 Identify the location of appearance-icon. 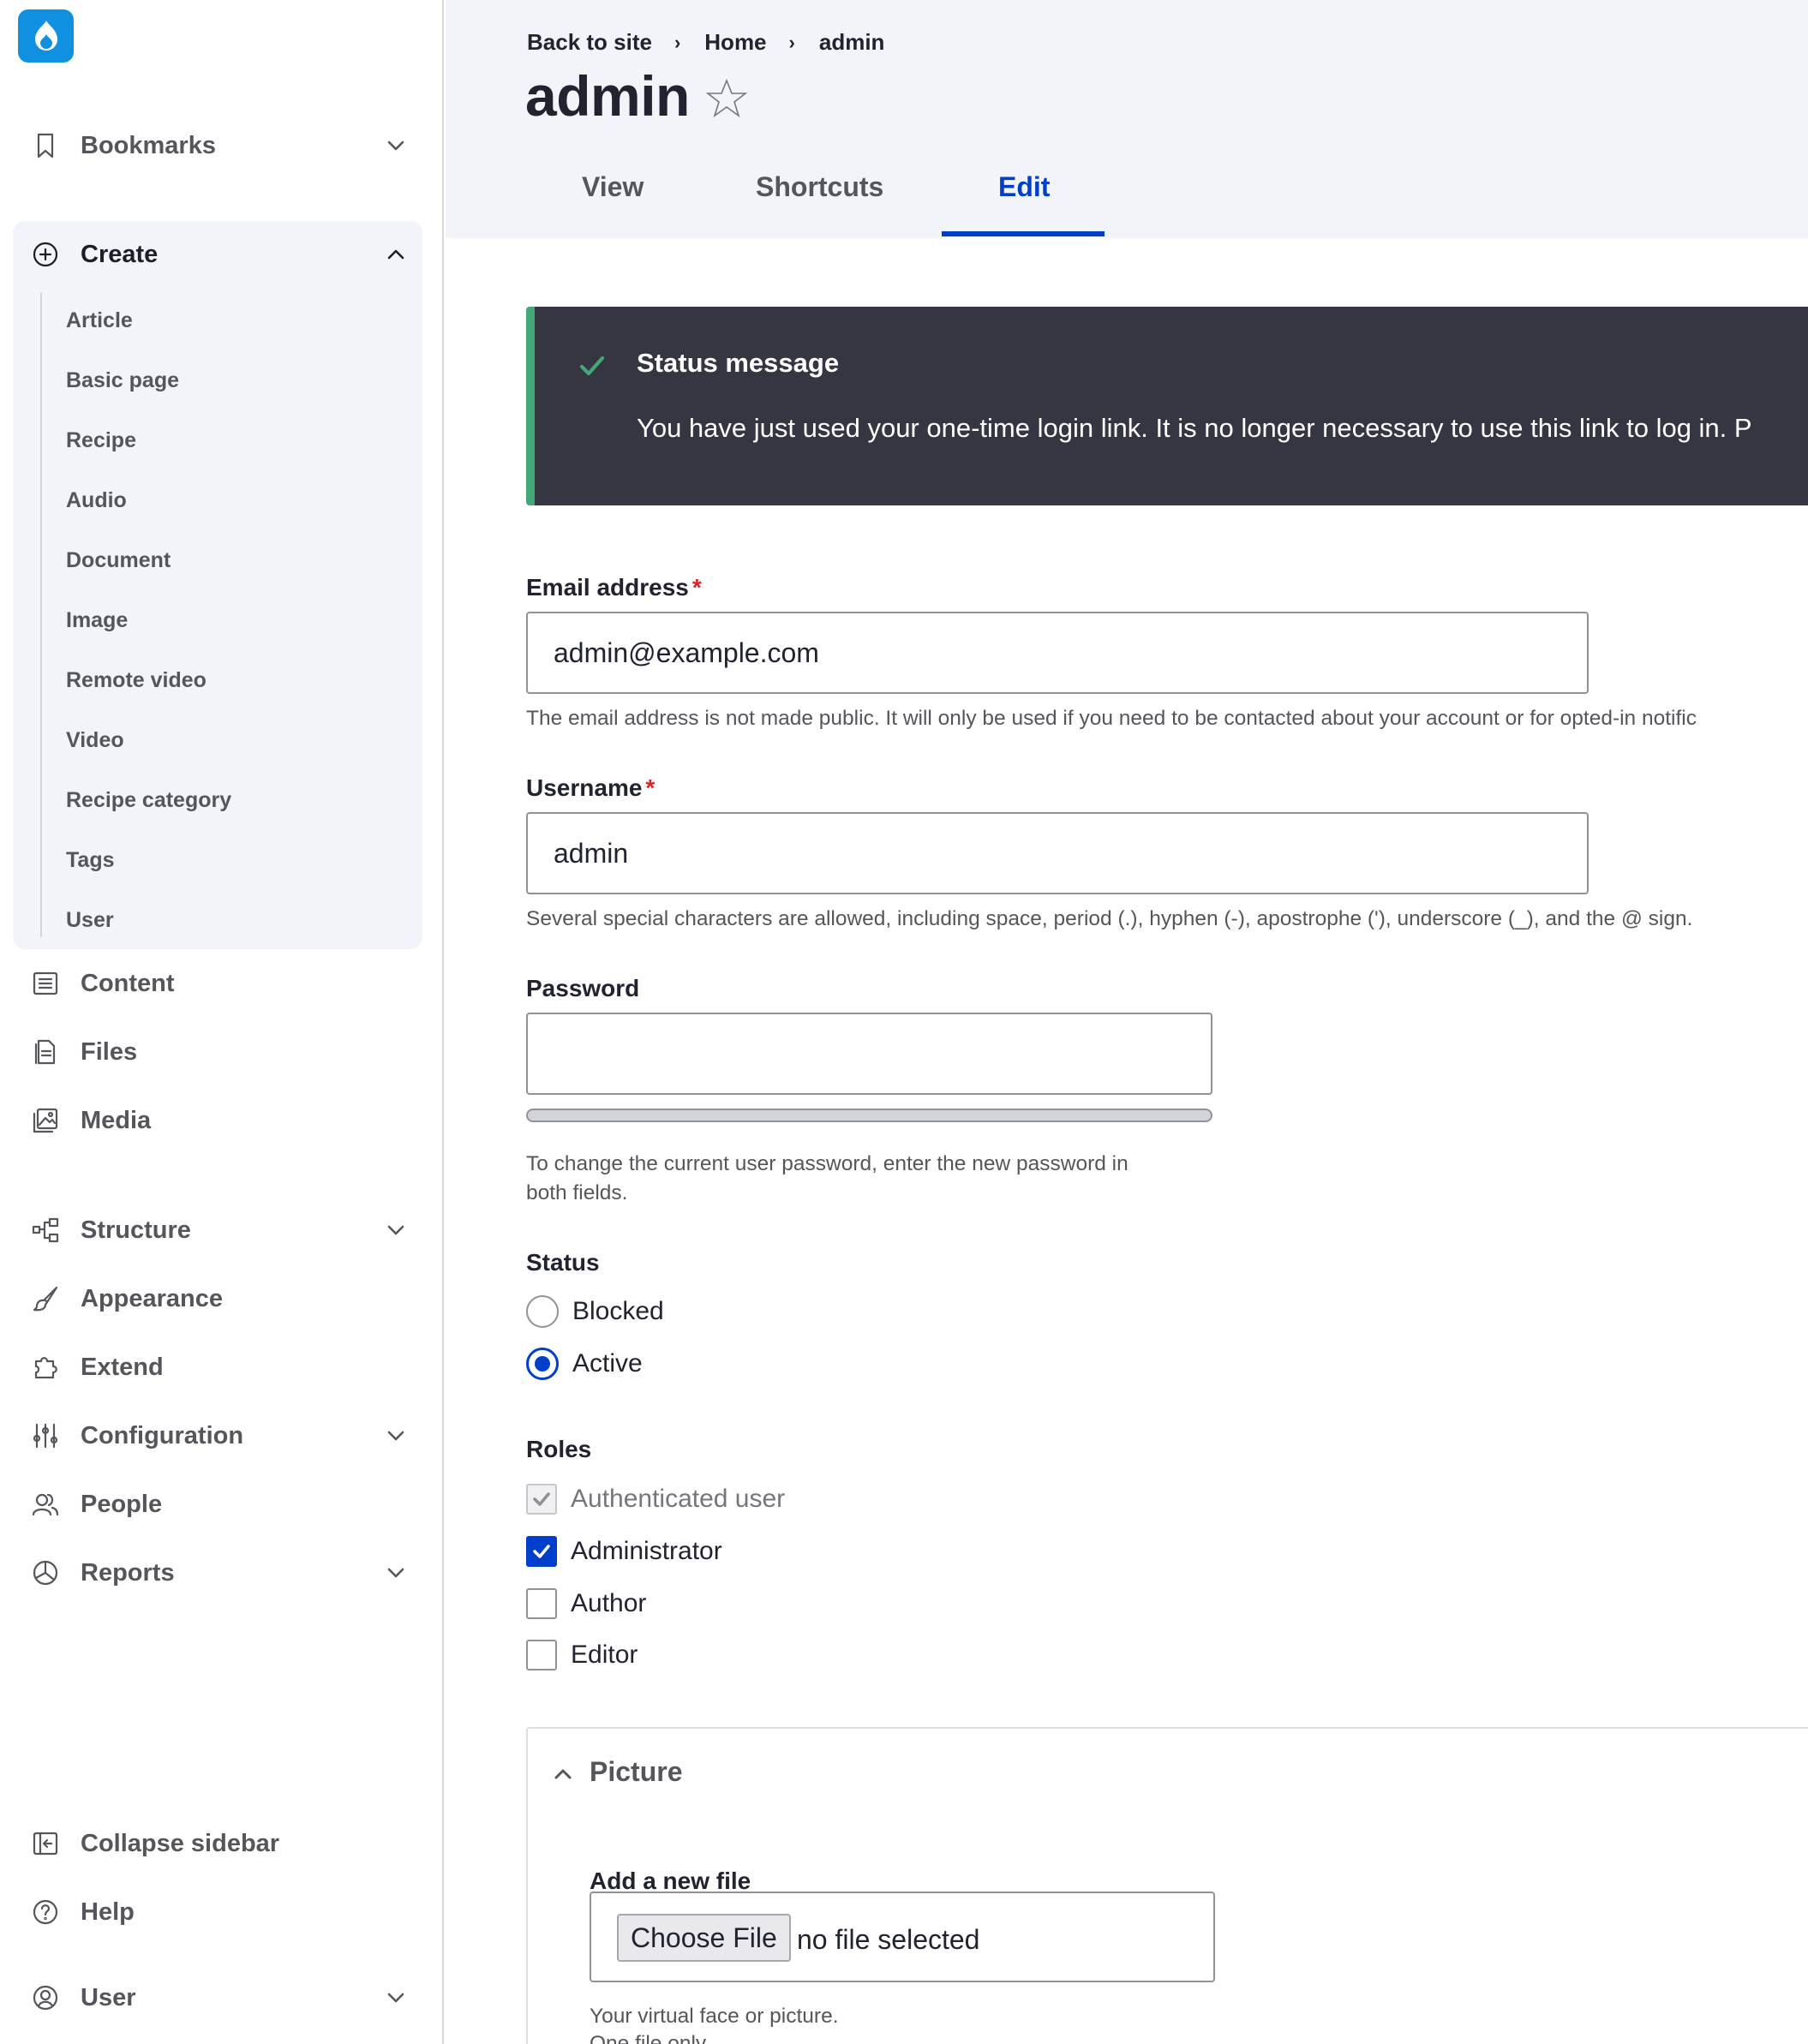
(45, 1298).